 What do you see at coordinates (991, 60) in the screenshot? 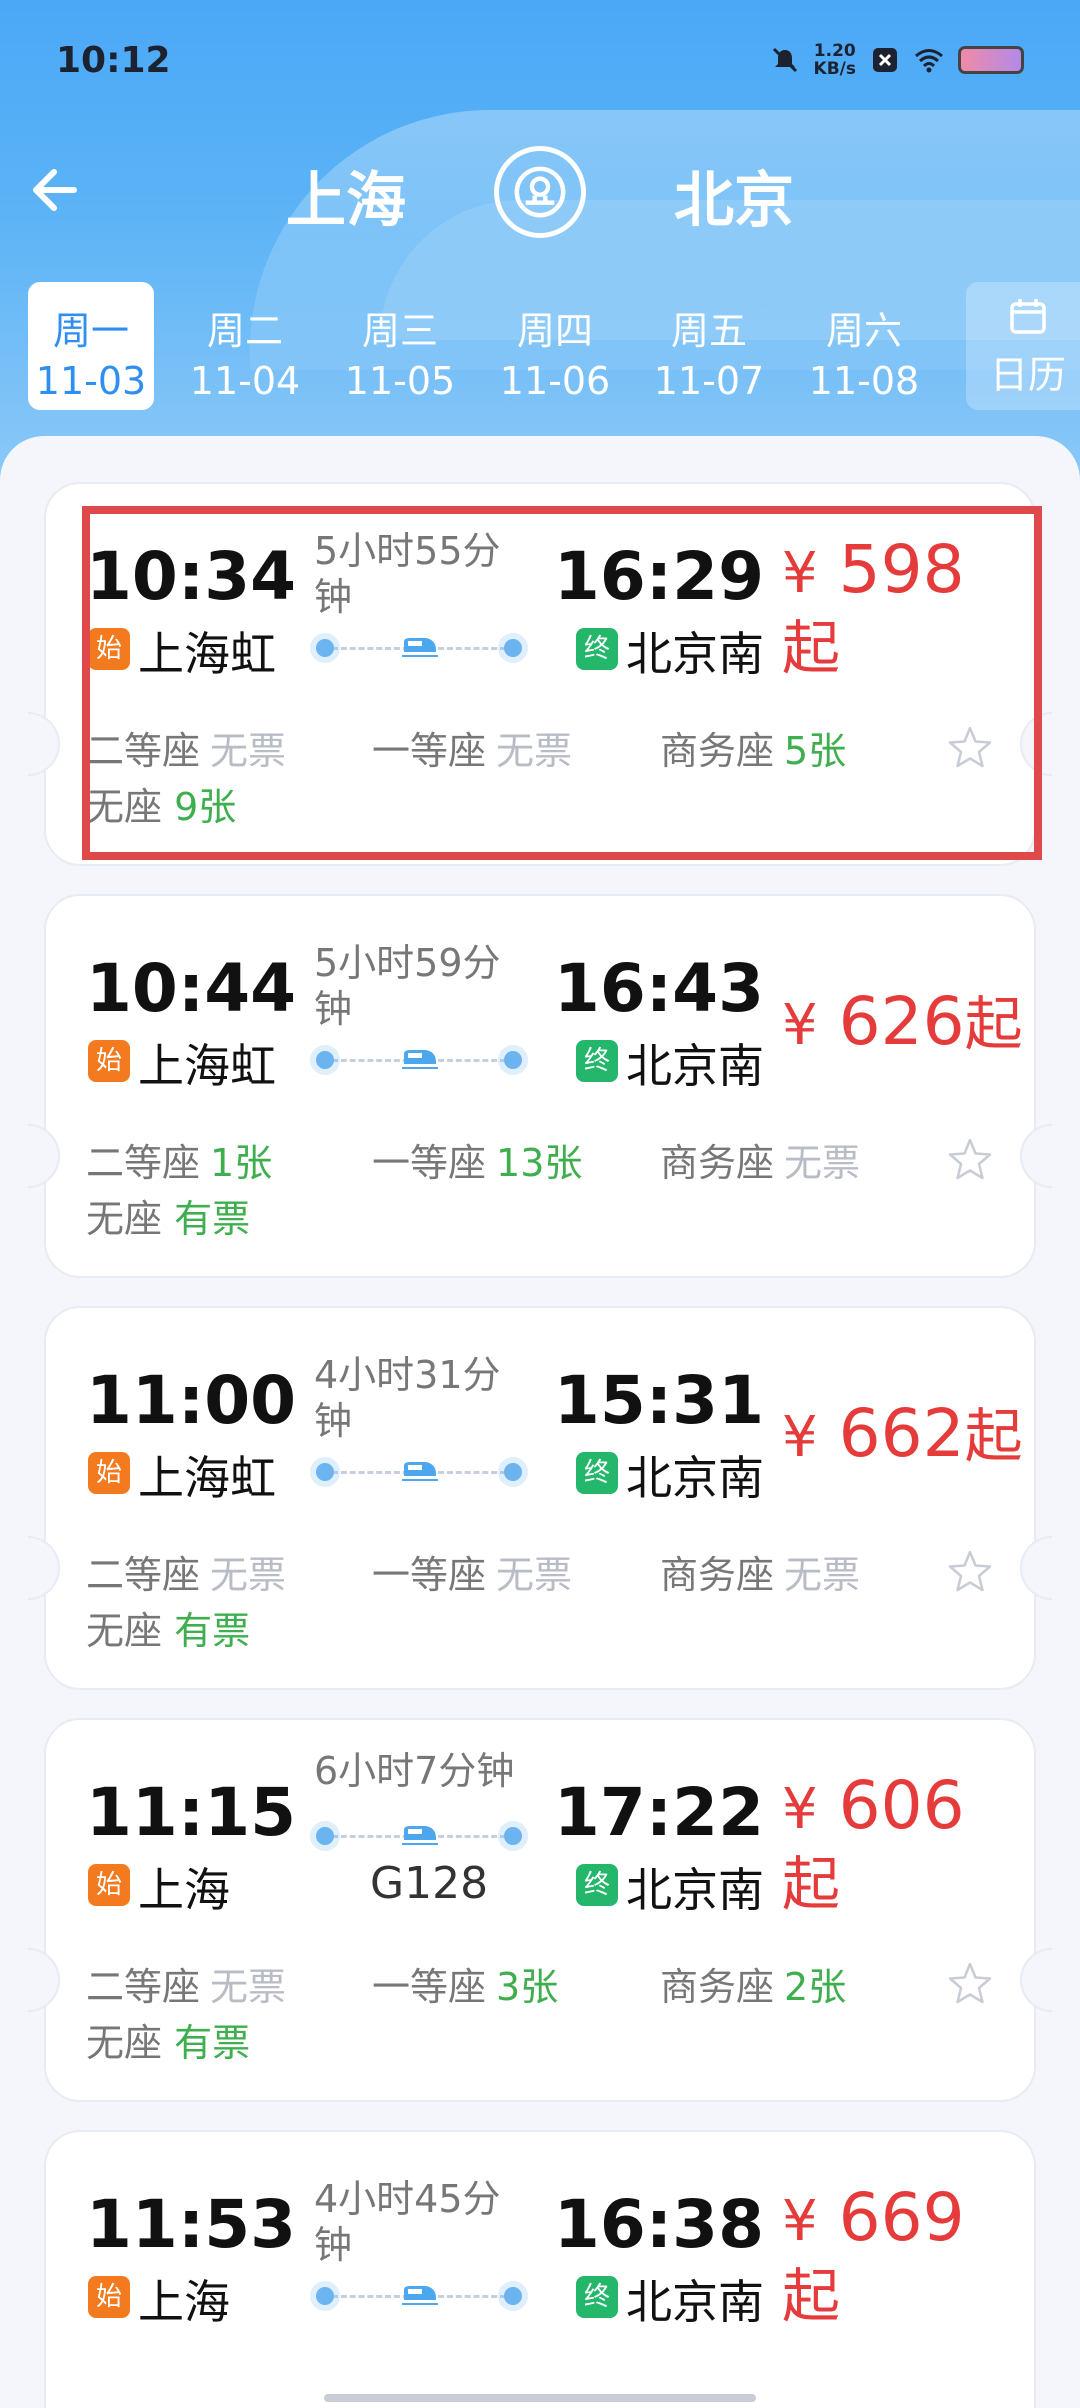
I see `battery-icon` at bounding box center [991, 60].